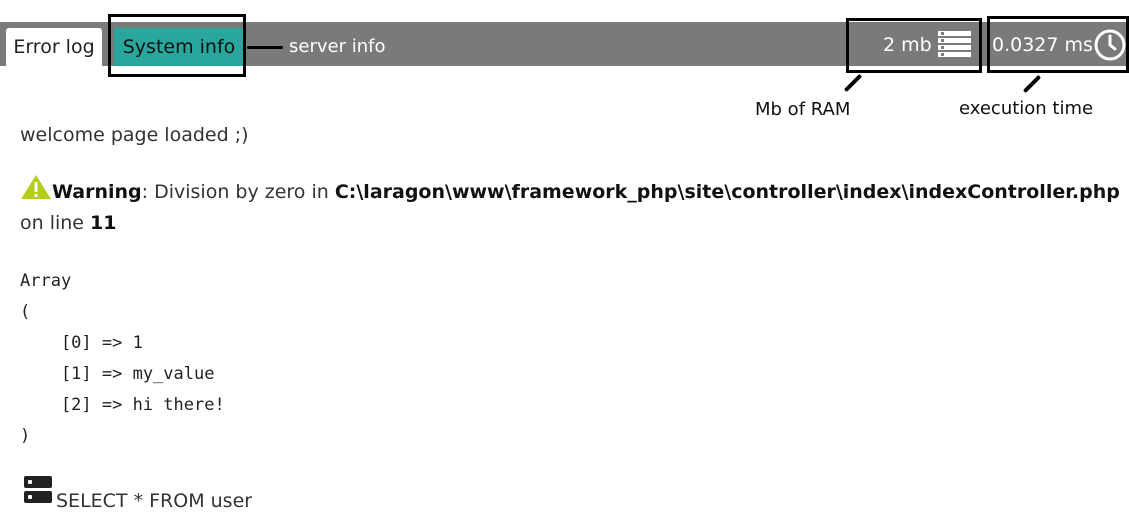 The image size is (1129, 525). Describe the element at coordinates (853, 83) in the screenshot. I see `ram-annotation-pointer` at that location.